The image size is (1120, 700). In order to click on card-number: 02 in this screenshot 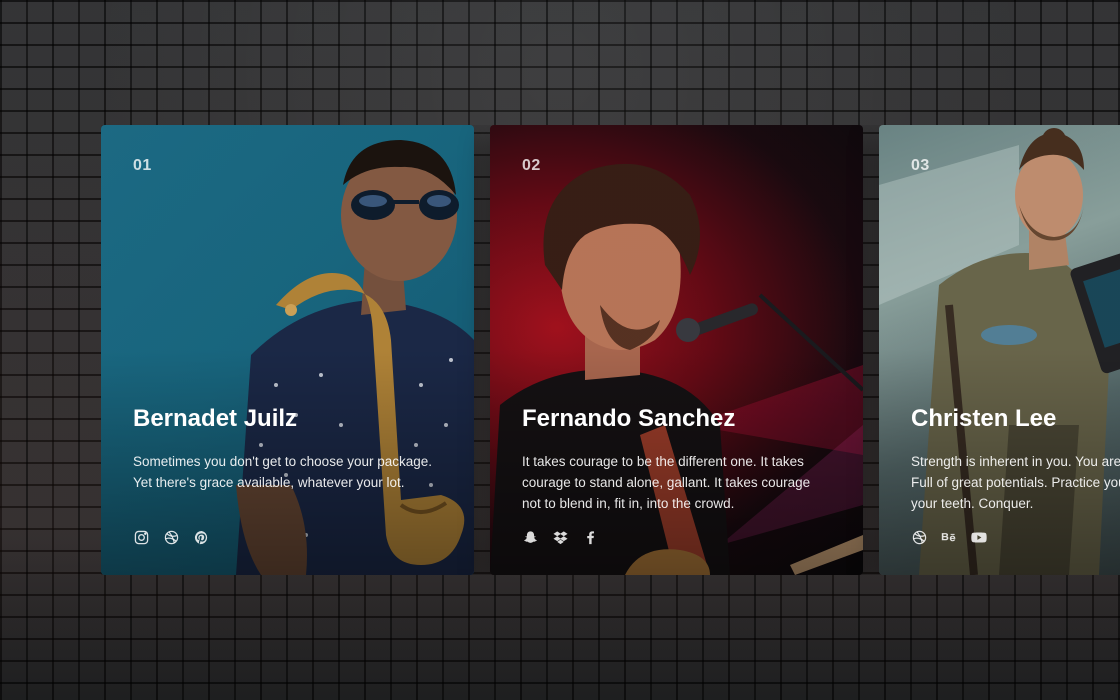, I will do `click(531, 165)`.